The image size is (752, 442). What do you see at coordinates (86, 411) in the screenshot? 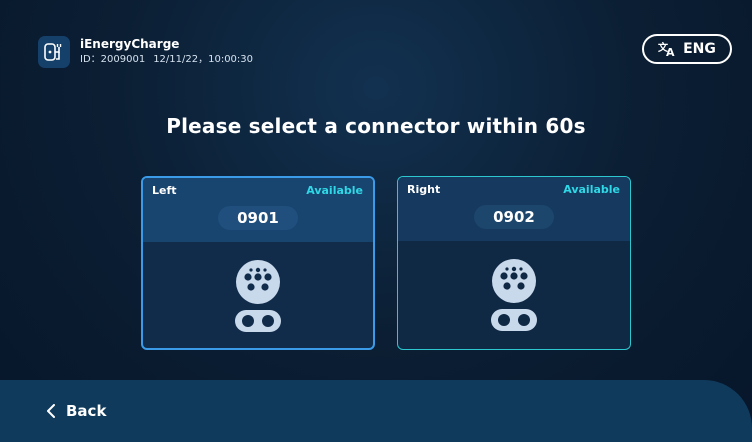
I see `back-label: Back` at bounding box center [86, 411].